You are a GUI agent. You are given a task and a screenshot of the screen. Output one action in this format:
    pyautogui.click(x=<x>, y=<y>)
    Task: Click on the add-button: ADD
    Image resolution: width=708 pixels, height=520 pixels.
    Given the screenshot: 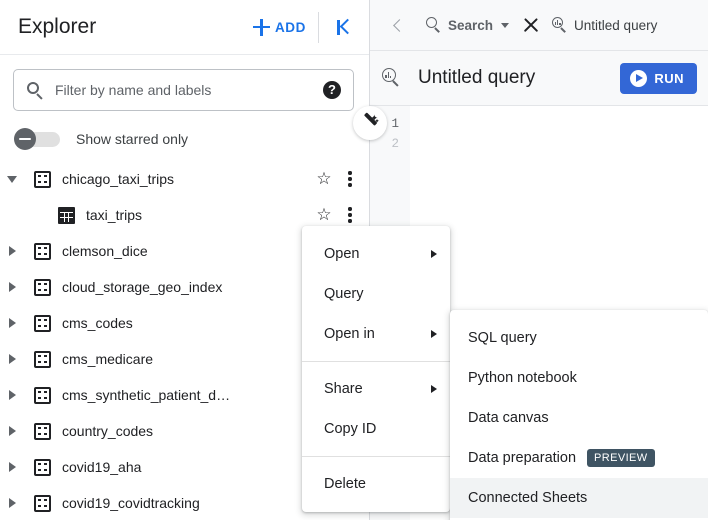 What is the action you would take?
    pyautogui.click(x=282, y=27)
    